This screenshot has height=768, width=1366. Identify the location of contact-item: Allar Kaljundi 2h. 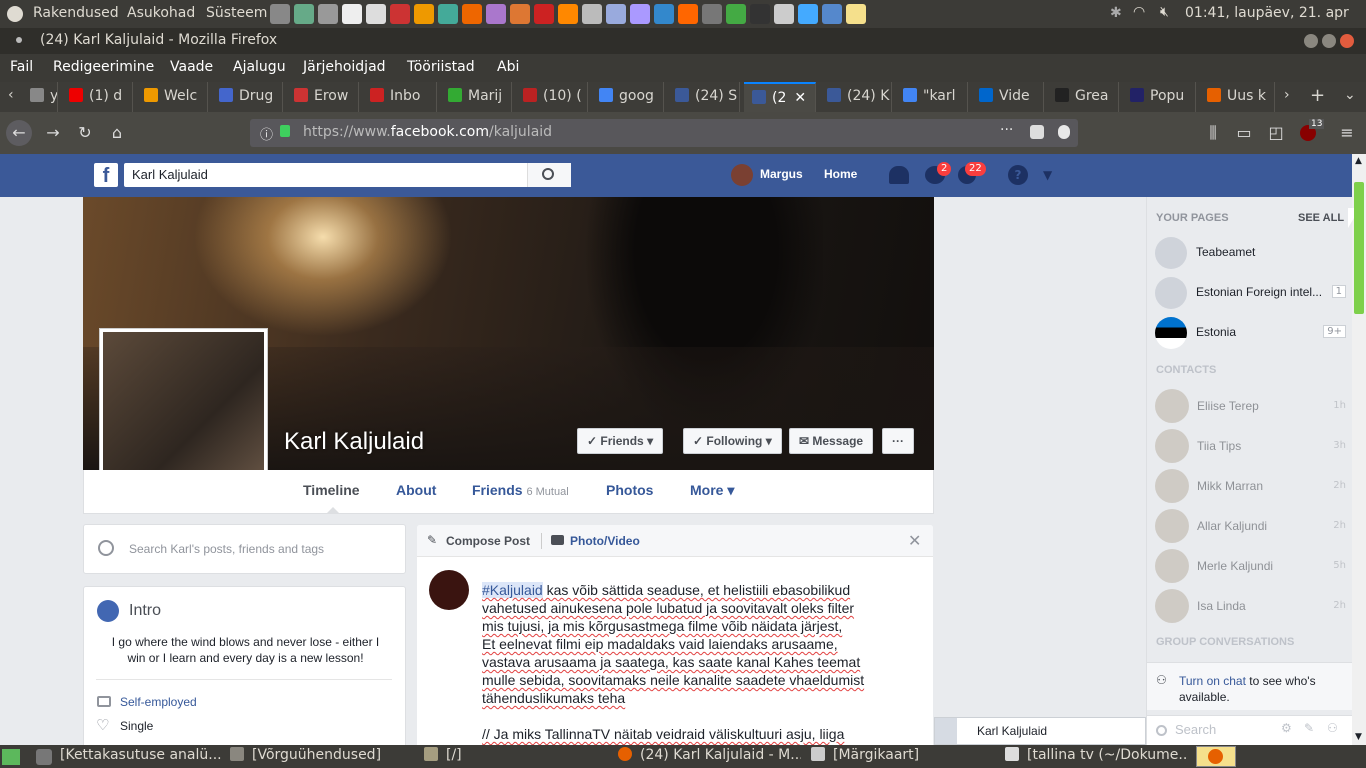
(1252, 526).